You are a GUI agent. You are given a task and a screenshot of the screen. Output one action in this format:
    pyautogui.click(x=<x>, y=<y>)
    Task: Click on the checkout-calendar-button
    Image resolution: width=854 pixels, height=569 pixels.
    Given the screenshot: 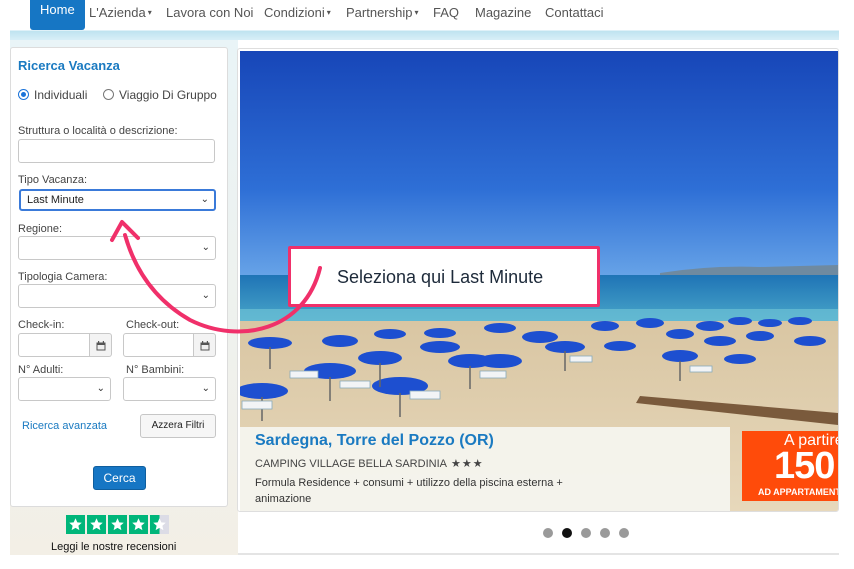 What is the action you would take?
    pyautogui.click(x=205, y=345)
    